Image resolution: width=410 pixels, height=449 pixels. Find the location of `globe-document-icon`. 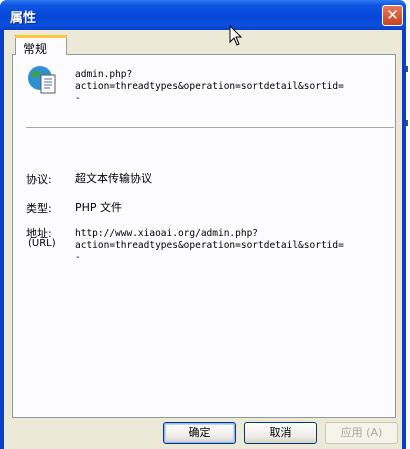

globe-document-icon is located at coordinates (42, 80).